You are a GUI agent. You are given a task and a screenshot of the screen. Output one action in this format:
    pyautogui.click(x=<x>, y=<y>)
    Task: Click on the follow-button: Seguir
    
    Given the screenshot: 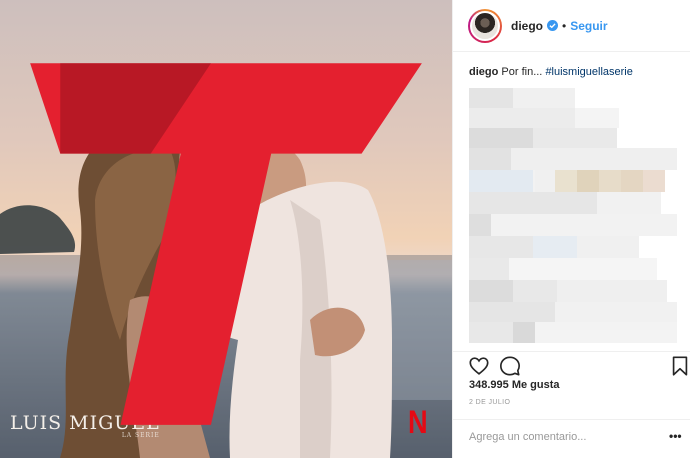 What is the action you would take?
    pyautogui.click(x=588, y=26)
    